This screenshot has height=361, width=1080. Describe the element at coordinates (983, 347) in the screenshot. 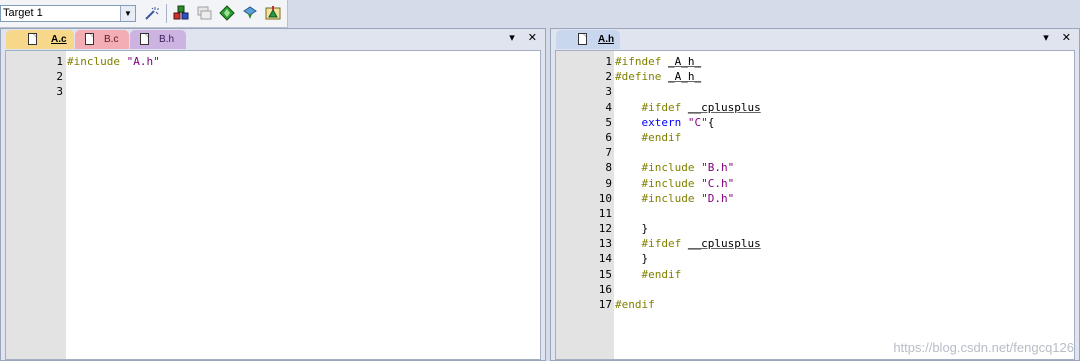

I see `watermark: https://blog.csdn.net/fengcq126` at that location.